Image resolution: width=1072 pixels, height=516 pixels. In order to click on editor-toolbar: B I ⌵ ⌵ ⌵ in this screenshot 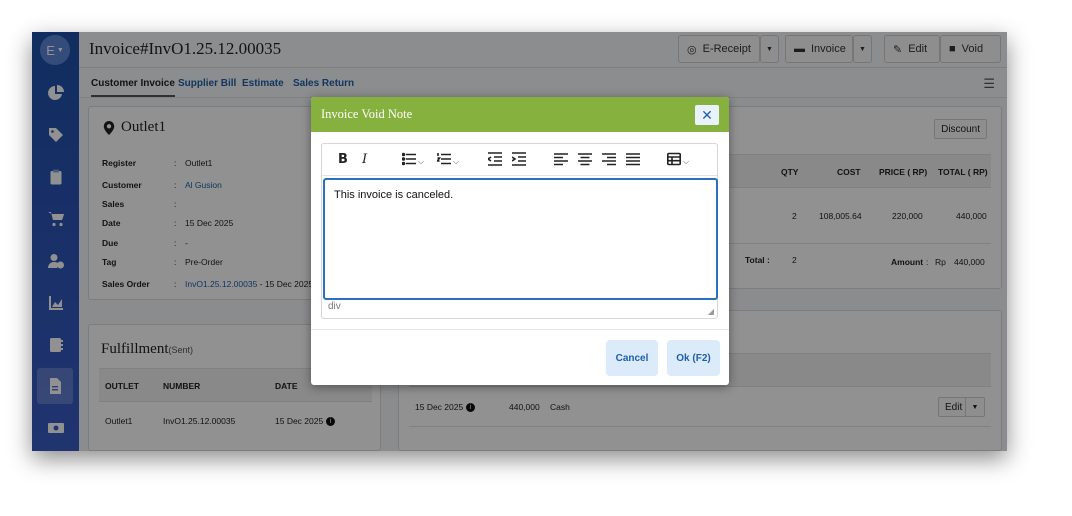, I will do `click(519, 160)`.